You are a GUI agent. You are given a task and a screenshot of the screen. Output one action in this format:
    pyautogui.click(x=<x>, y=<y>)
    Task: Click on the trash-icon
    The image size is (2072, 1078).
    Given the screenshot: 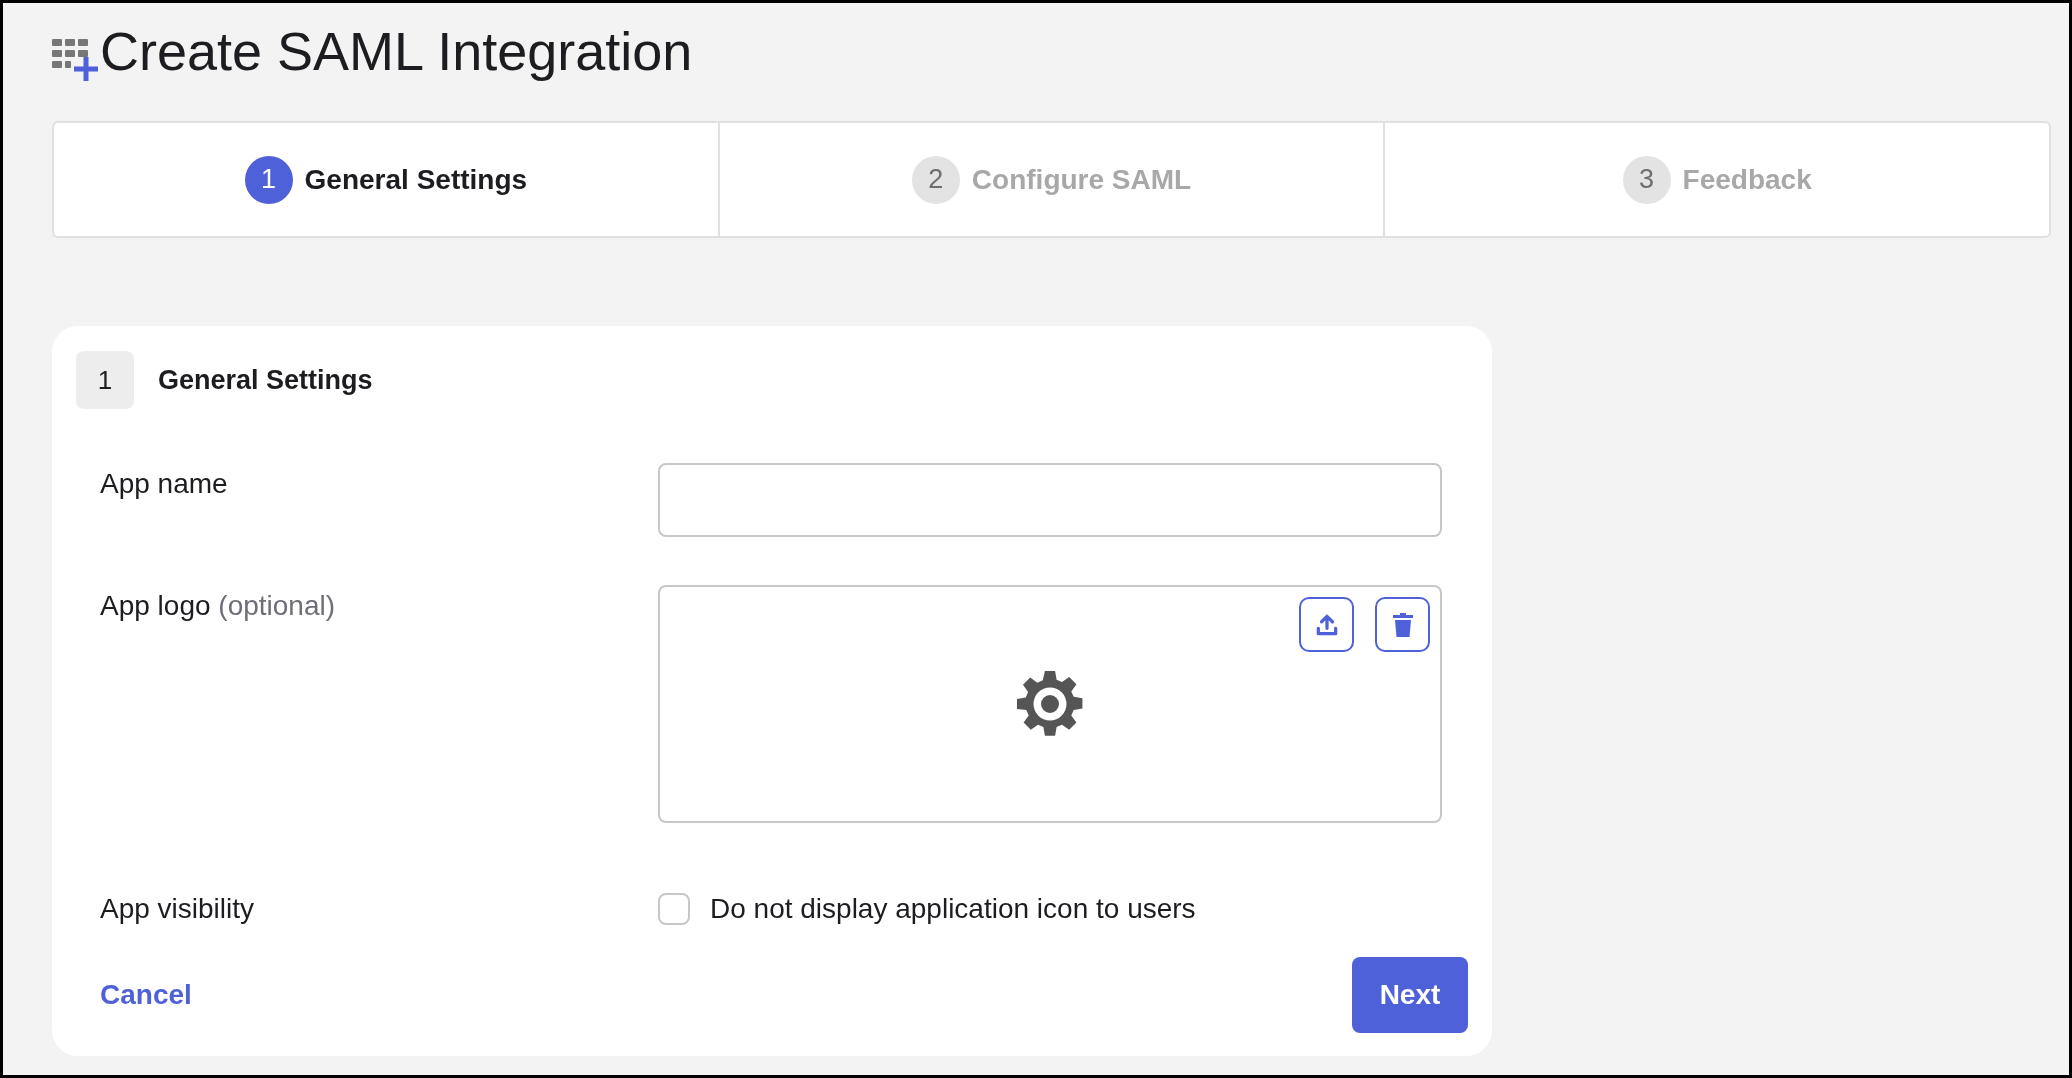 What is the action you would take?
    pyautogui.click(x=1402, y=624)
    